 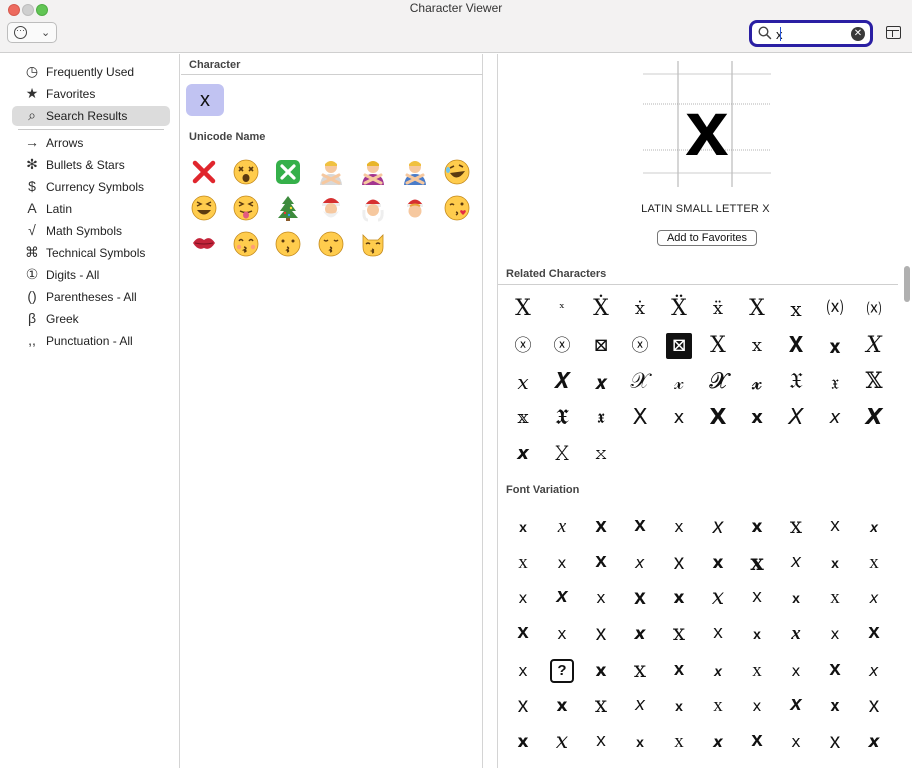 I want to click on related-character: 𝙭, so click(x=523, y=454).